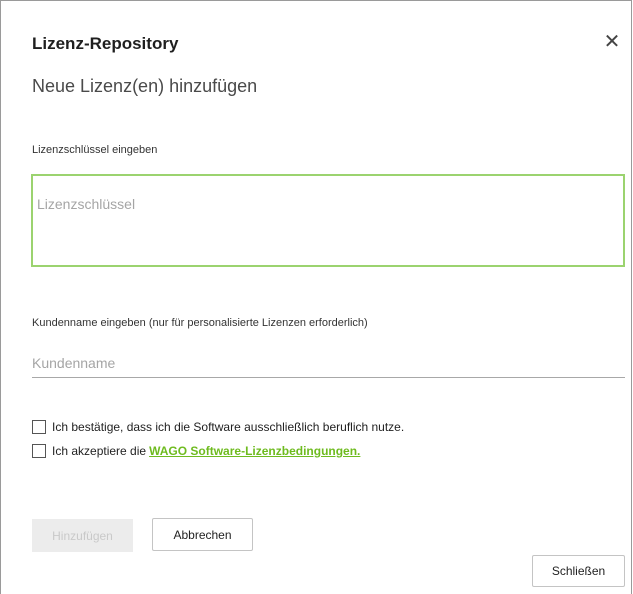  I want to click on license-key-field, so click(328, 220).